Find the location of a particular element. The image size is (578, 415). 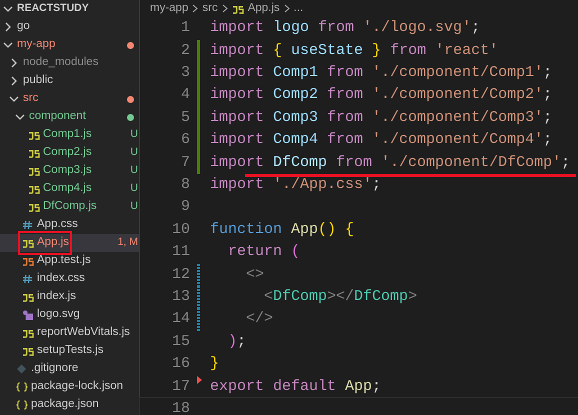

file-name: Comp1.js is located at coordinates (67, 134).